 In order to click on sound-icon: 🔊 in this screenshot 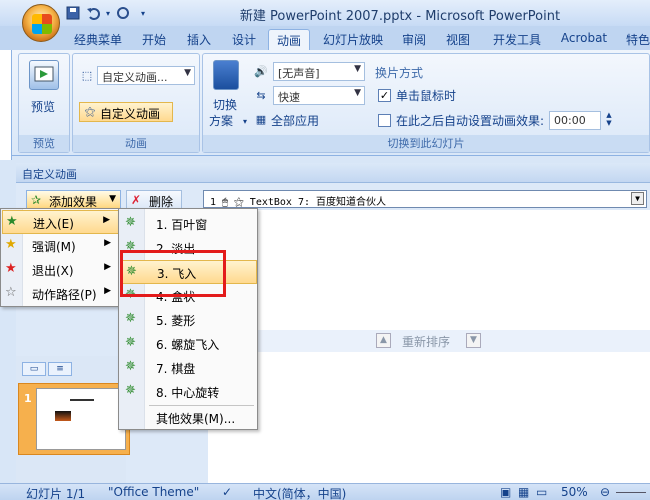, I will do `click(261, 71)`.